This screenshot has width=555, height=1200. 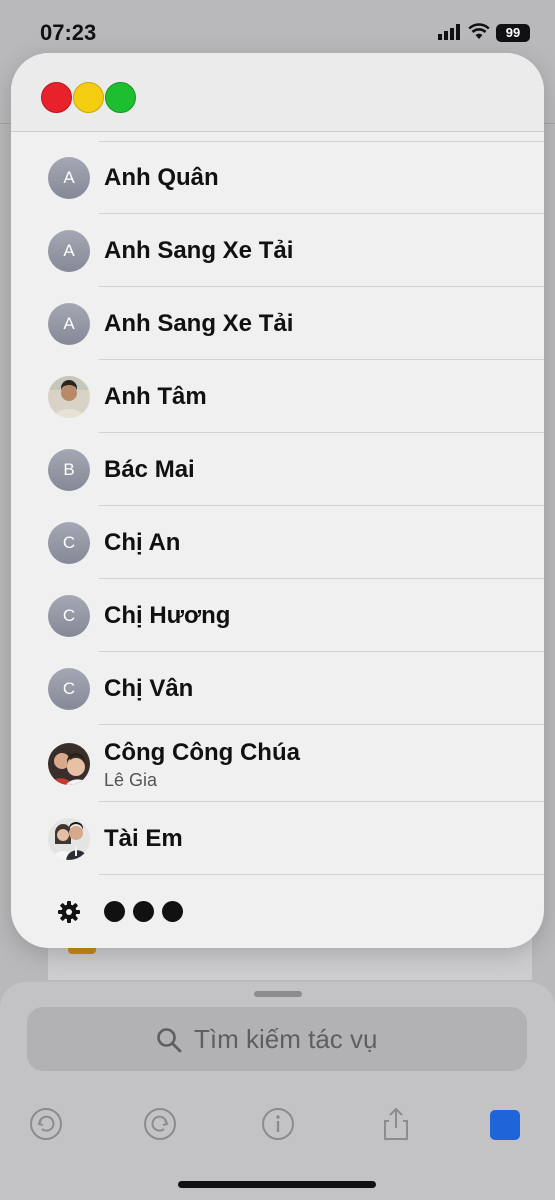 I want to click on contact-name: Tài Em, so click(x=143, y=838).